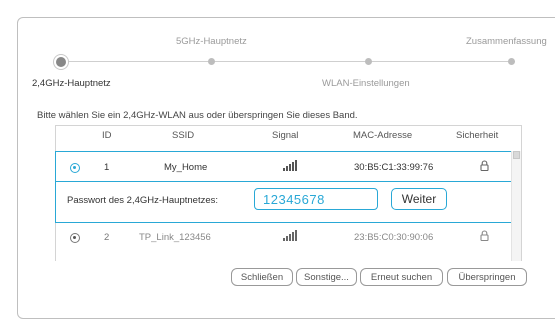 The image size is (555, 319). What do you see at coordinates (506, 41) in the screenshot?
I see `step-label-4: Zusammenfassung` at bounding box center [506, 41].